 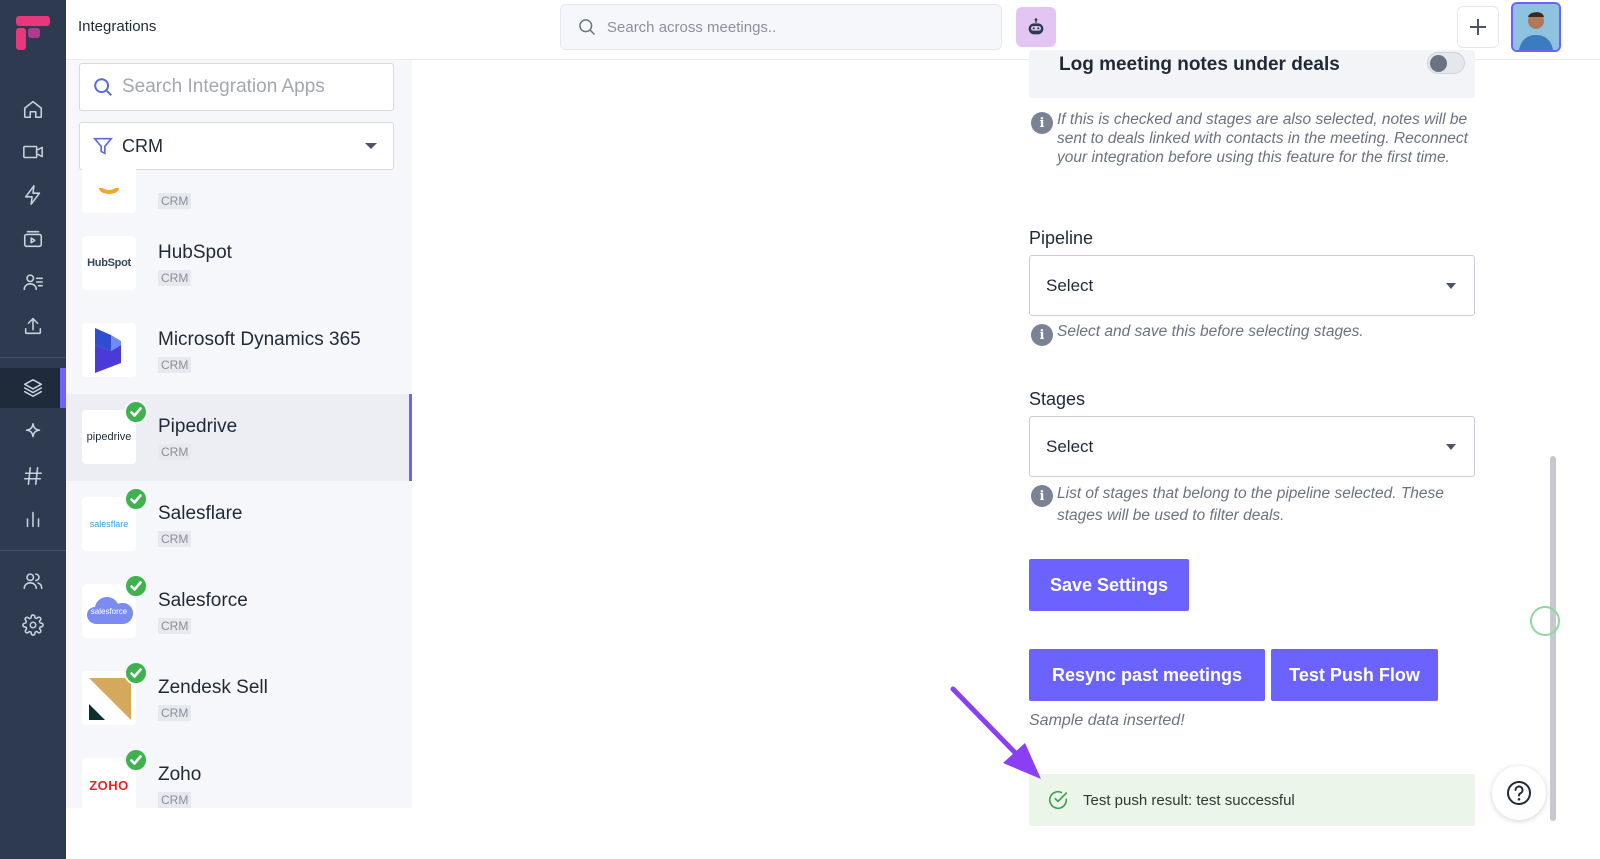 I want to click on pipeline-select-value: Select, so click(x=1070, y=285).